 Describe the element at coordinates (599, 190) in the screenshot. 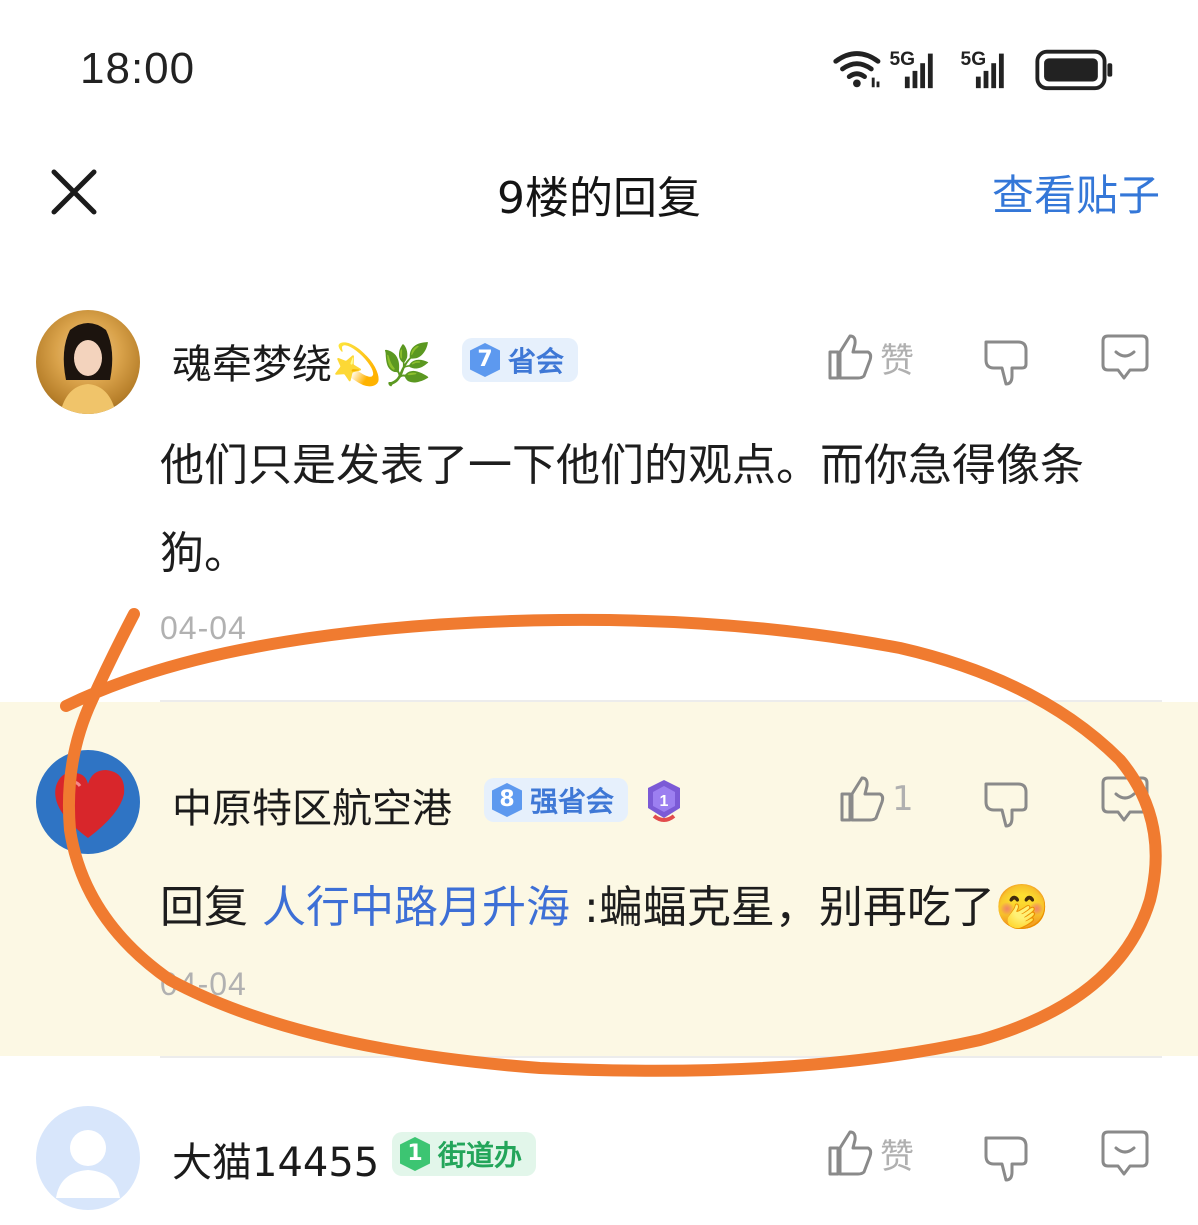

I see `header-bar: 9楼的回复 查看贴子` at that location.